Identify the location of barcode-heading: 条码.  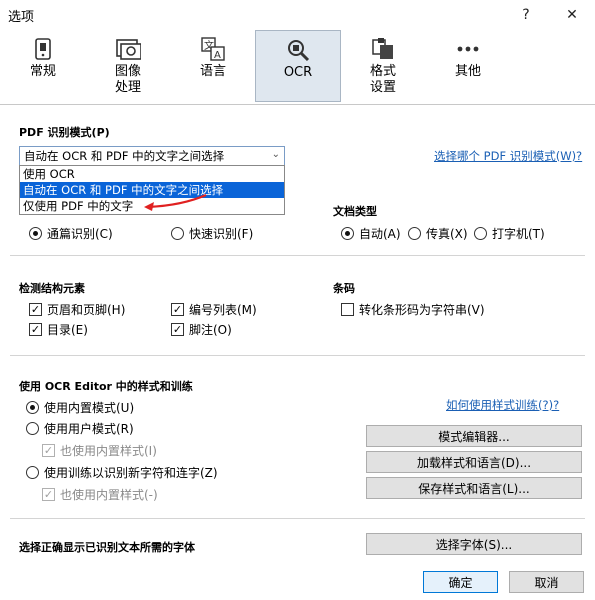
(344, 288).